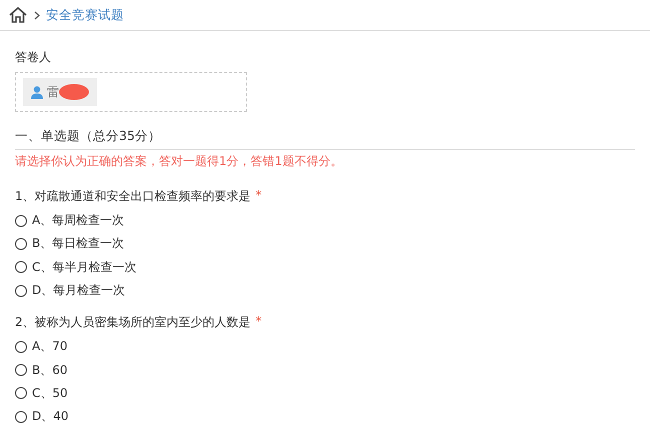 The width and height of the screenshot is (650, 438). I want to click on chevron-icon, so click(37, 15).